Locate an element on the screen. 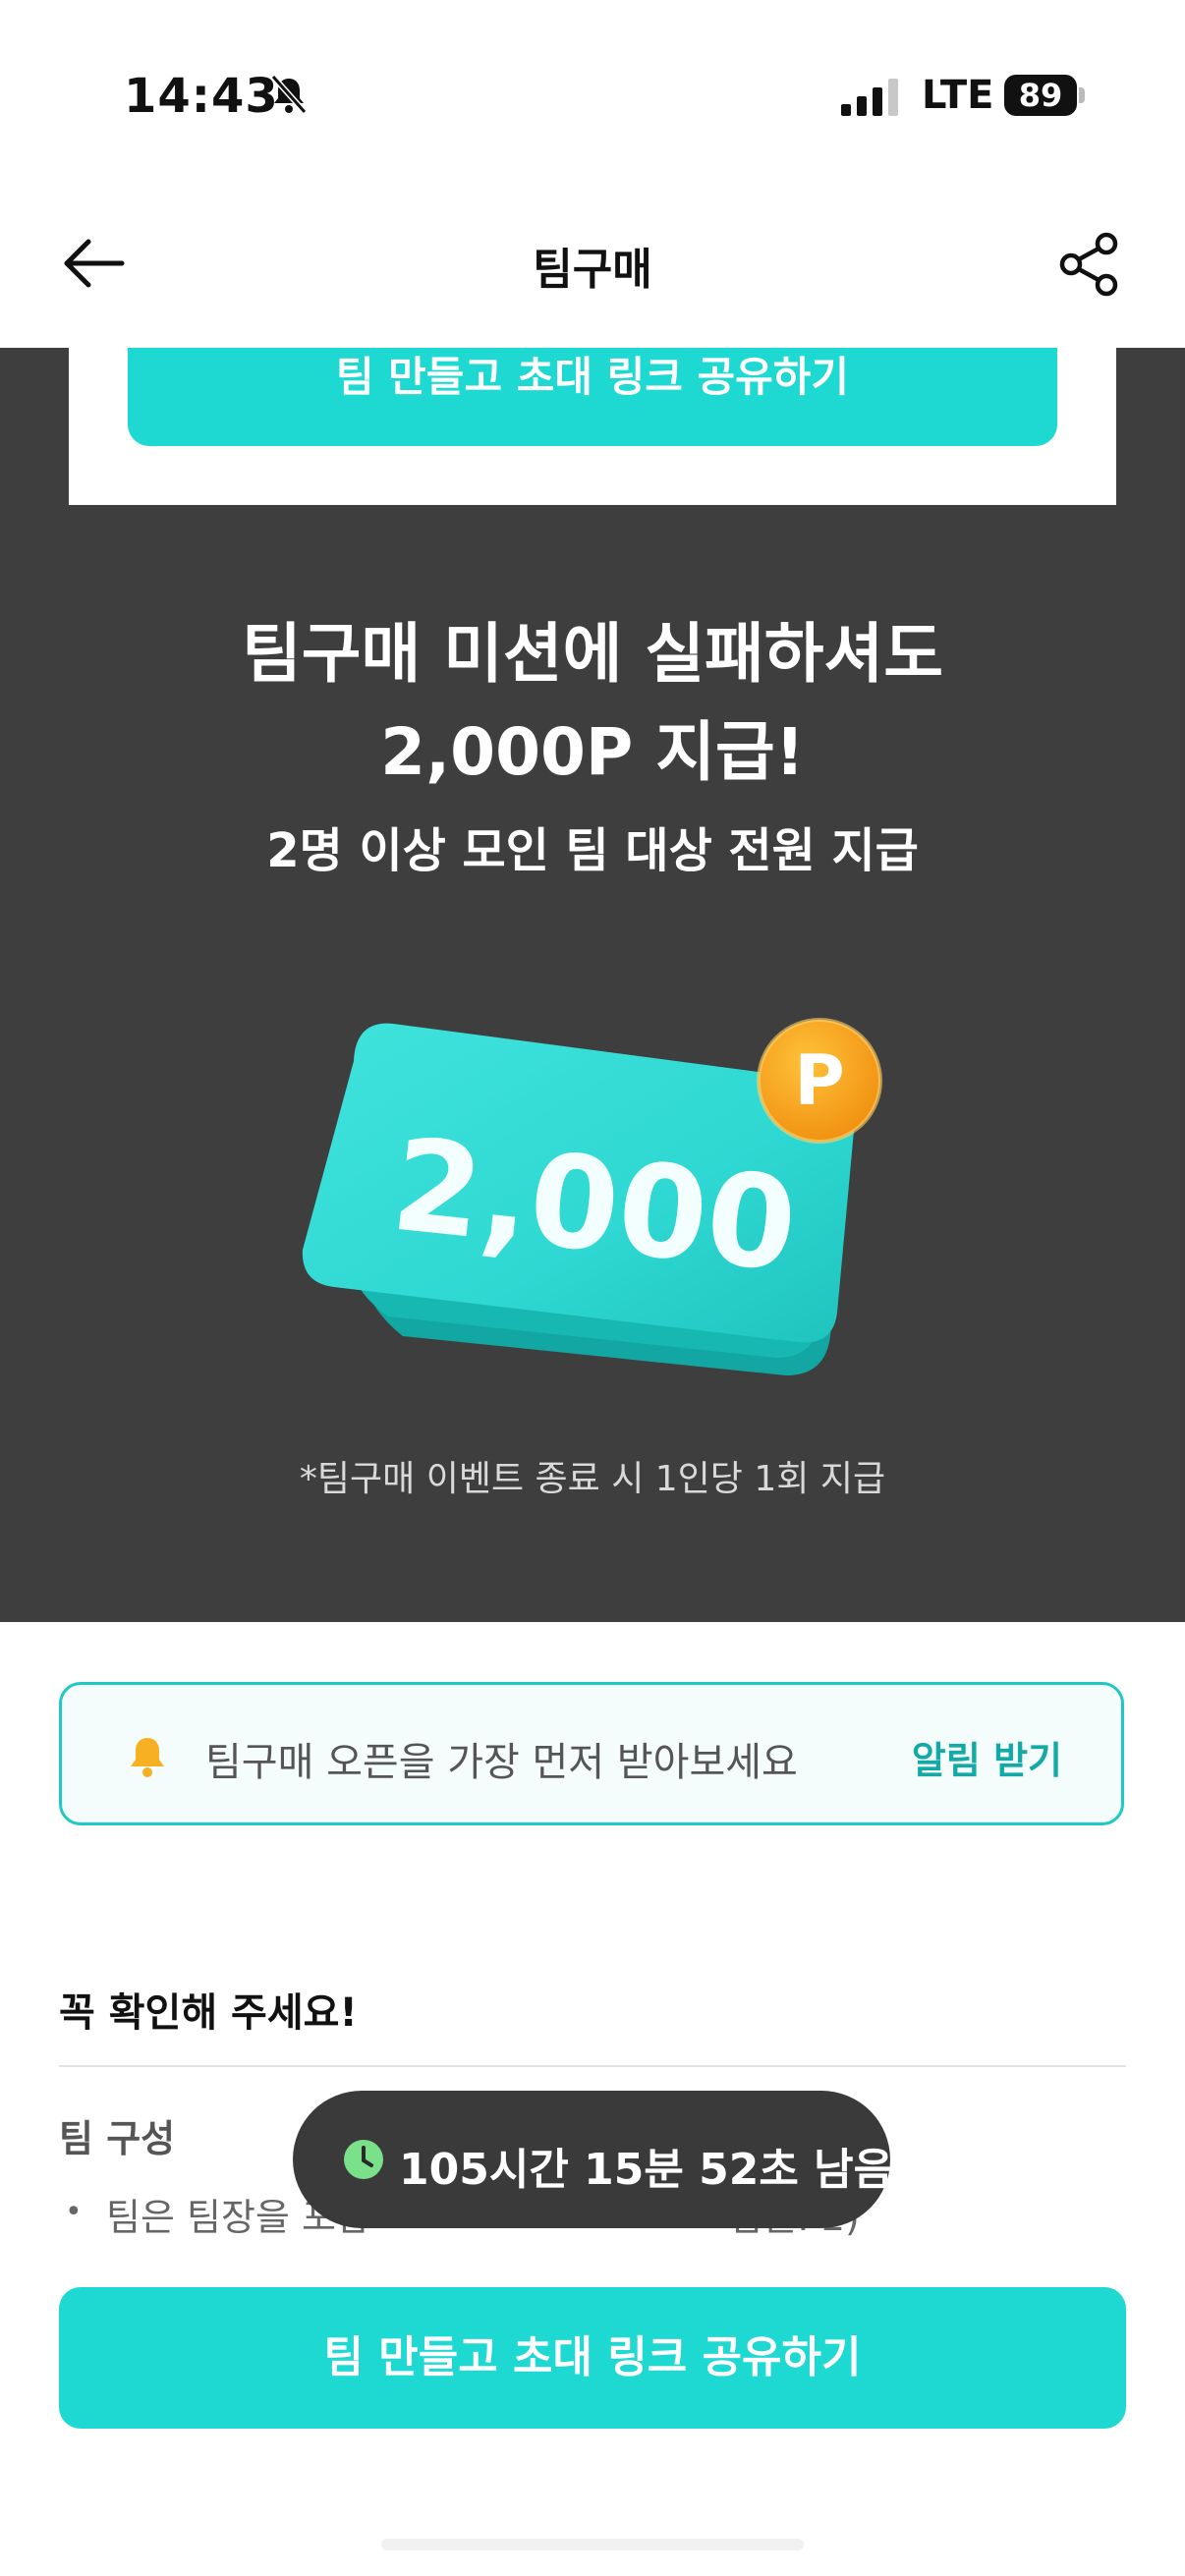 The height and width of the screenshot is (2576, 1185). notify-me-button: 알림 받기 is located at coordinates (987, 1757).